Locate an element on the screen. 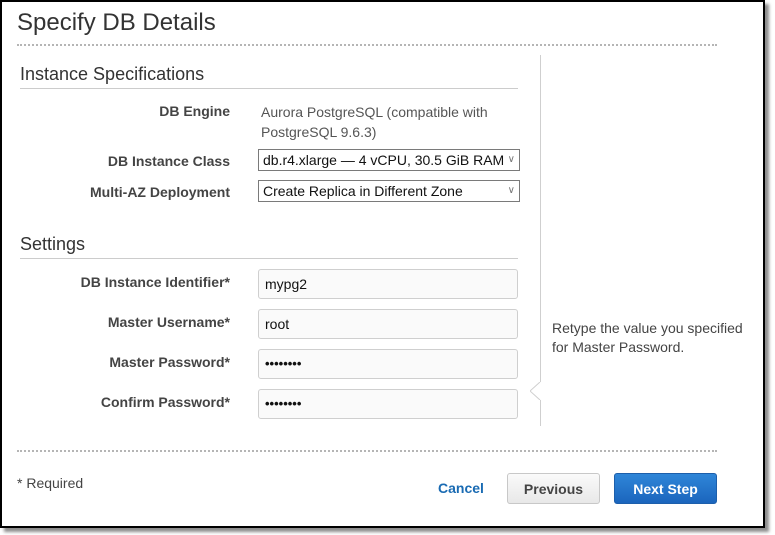 This screenshot has height=535, width=775. section-heading-instance-specifications: Instance Specifications is located at coordinates (112, 74).